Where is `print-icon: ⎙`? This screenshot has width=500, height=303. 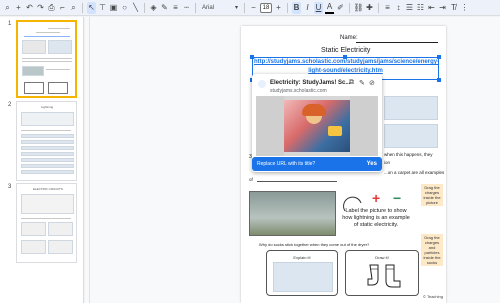
print-icon: ⎙ is located at coordinates (51, 8).